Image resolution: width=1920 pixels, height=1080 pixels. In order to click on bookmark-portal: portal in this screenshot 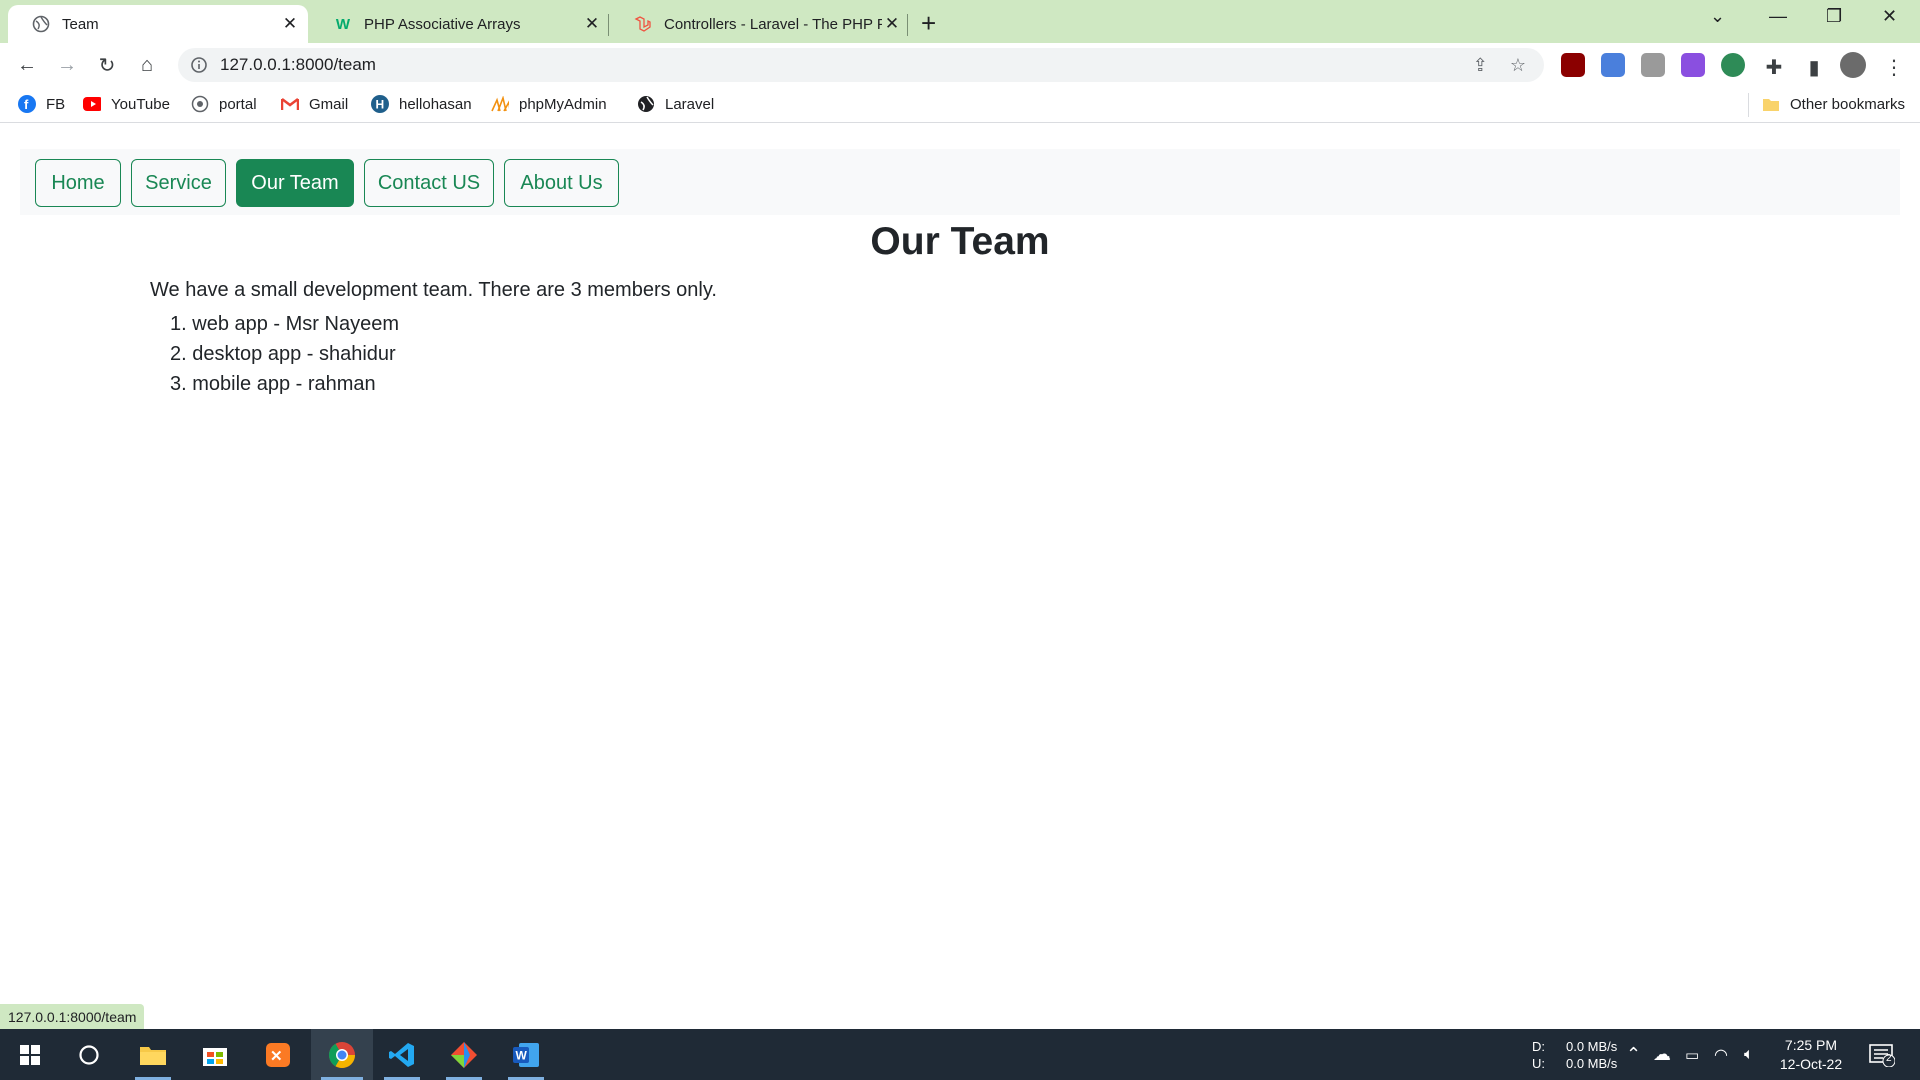, I will do `click(224, 104)`.